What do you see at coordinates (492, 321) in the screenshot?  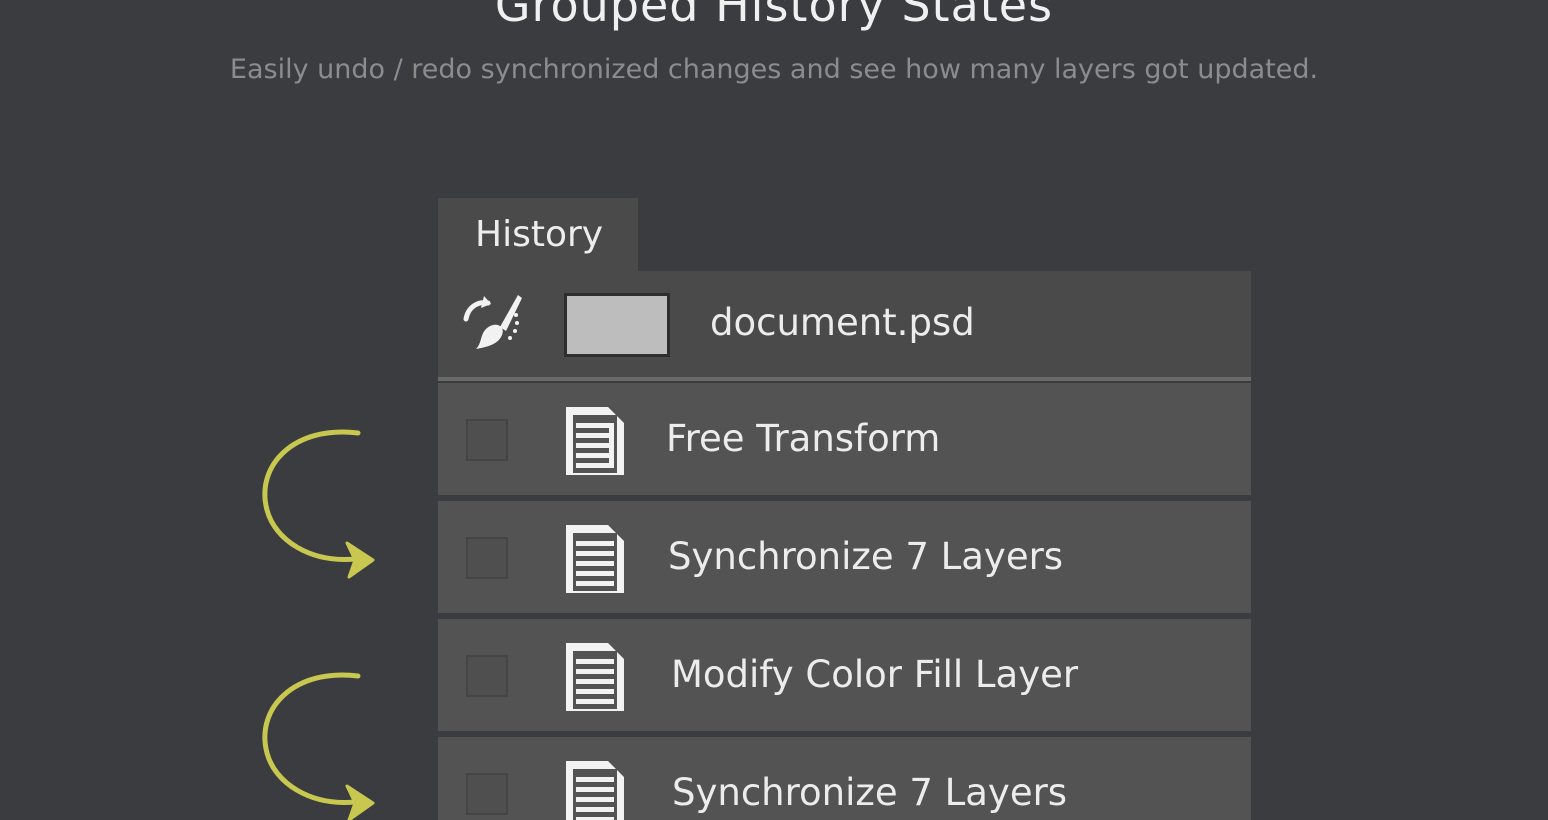 I see `history-brush-icon` at bounding box center [492, 321].